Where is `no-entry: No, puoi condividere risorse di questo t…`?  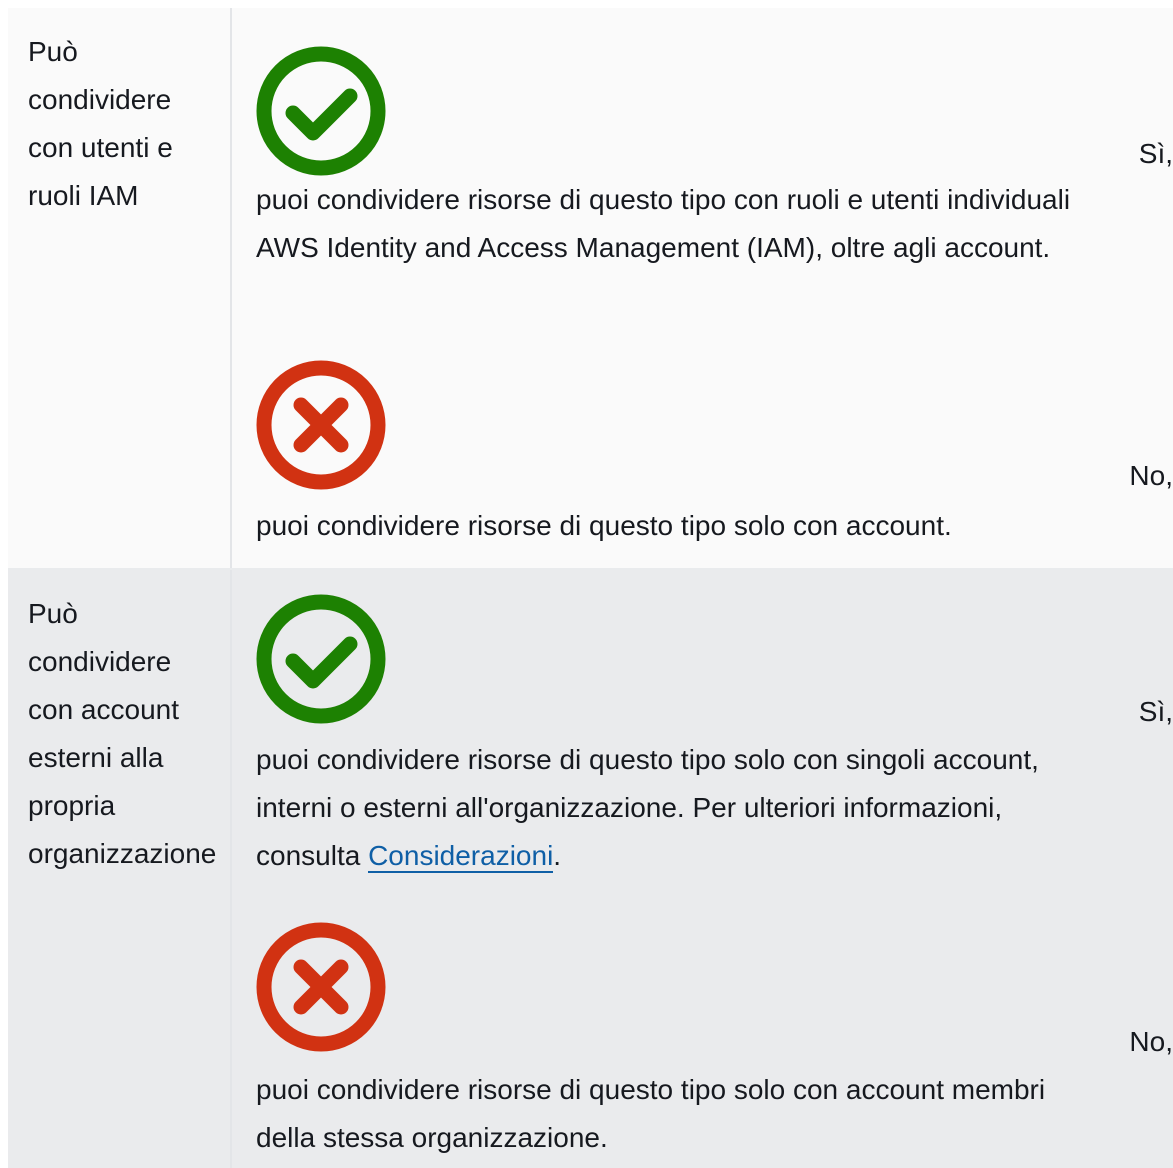
no-entry: No, puoi condividere risorse di questo t… is located at coordinates (714, 460).